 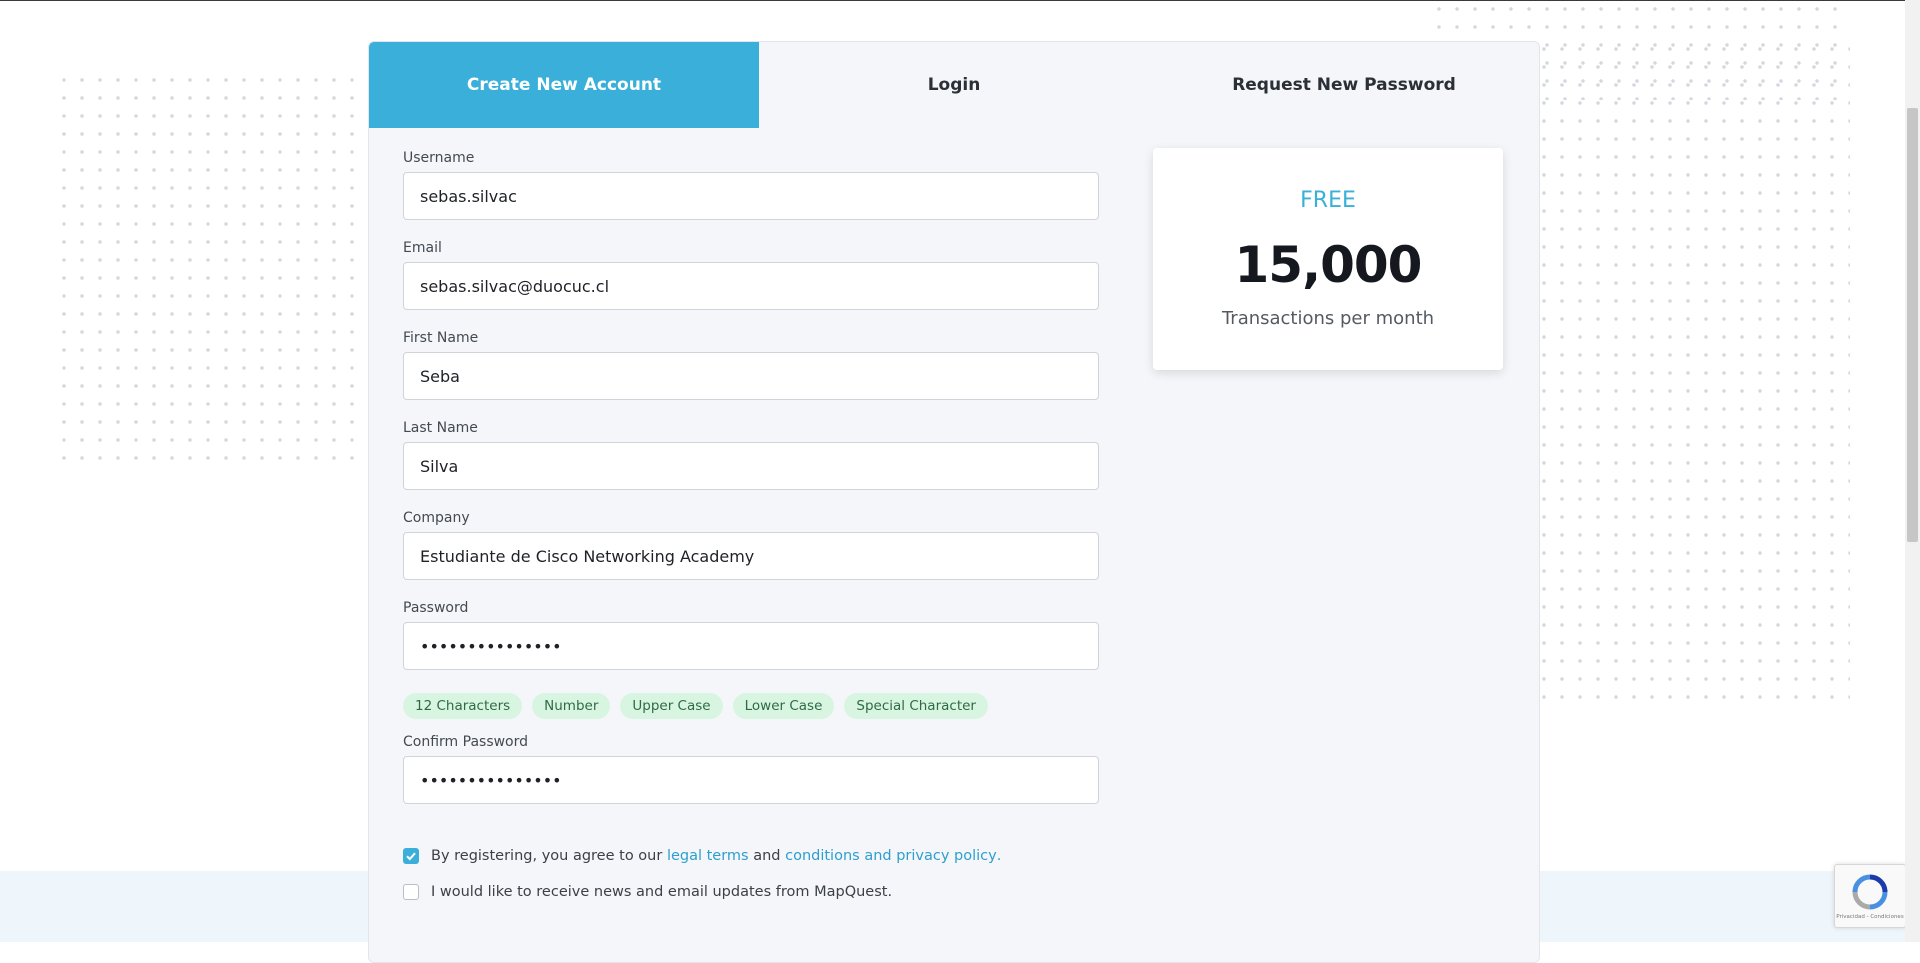 I want to click on dot-pattern-right, so click(x=1692, y=372).